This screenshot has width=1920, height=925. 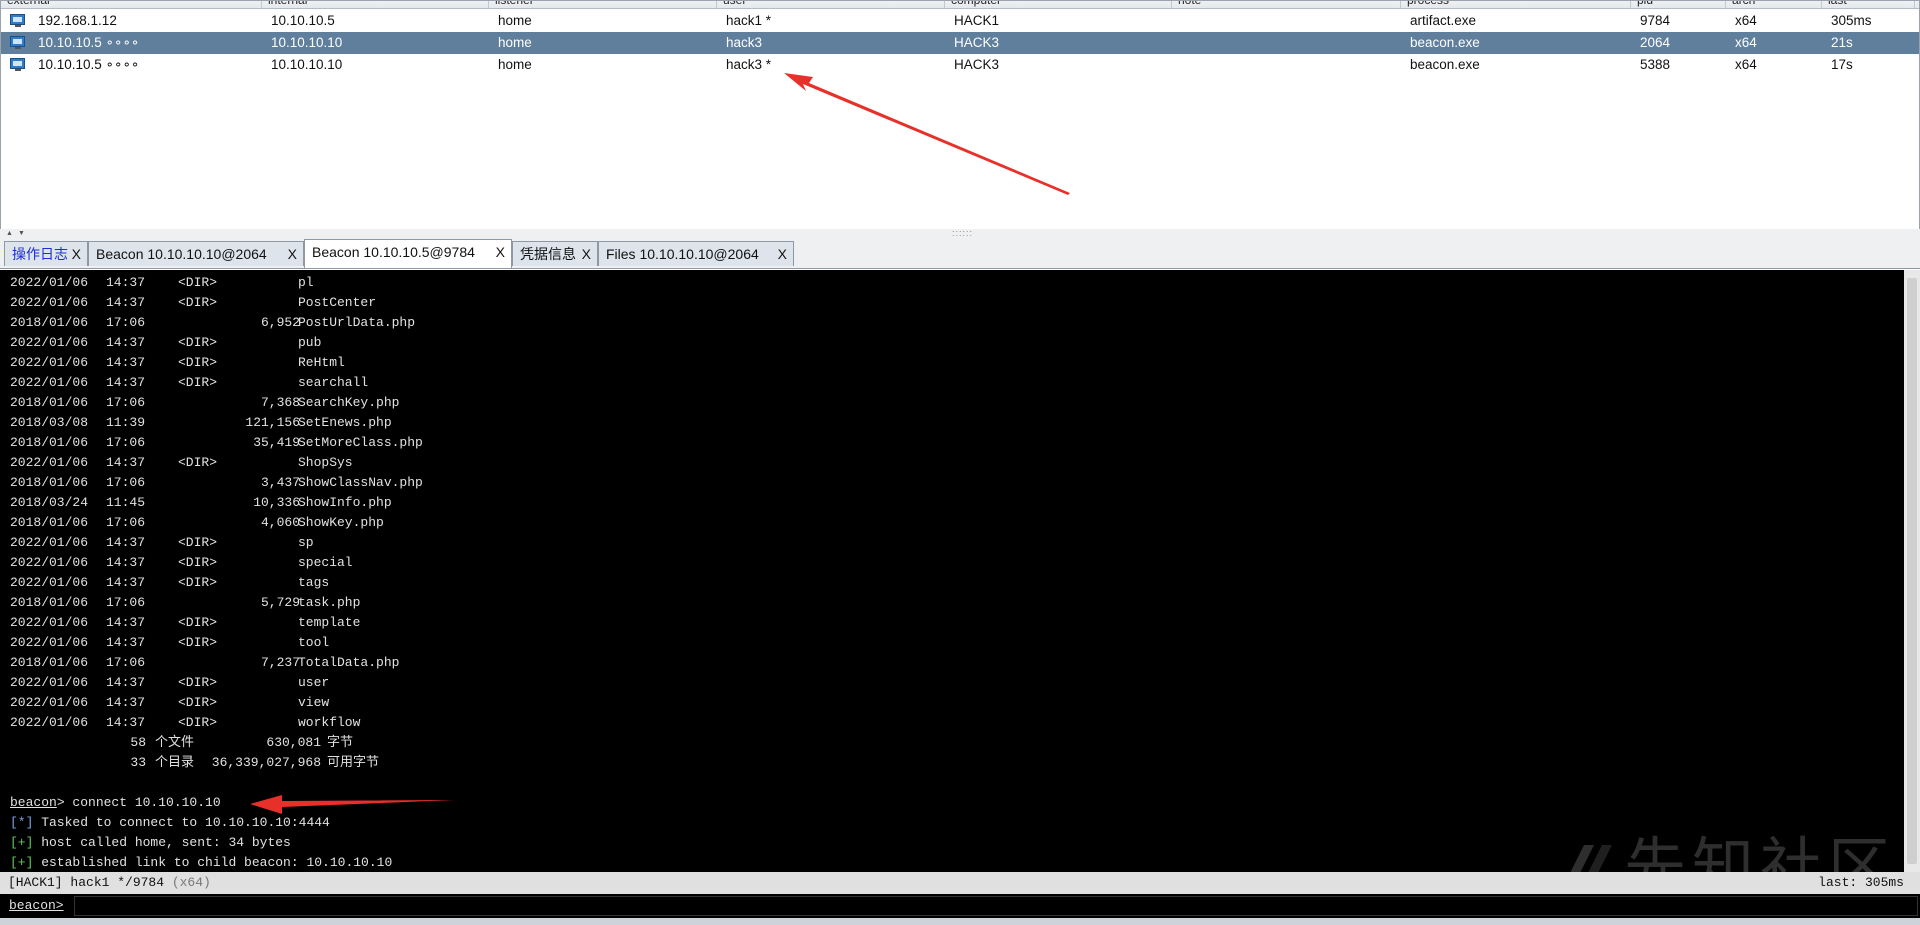 What do you see at coordinates (1842, 64) in the screenshot?
I see `cell-last: 17s` at bounding box center [1842, 64].